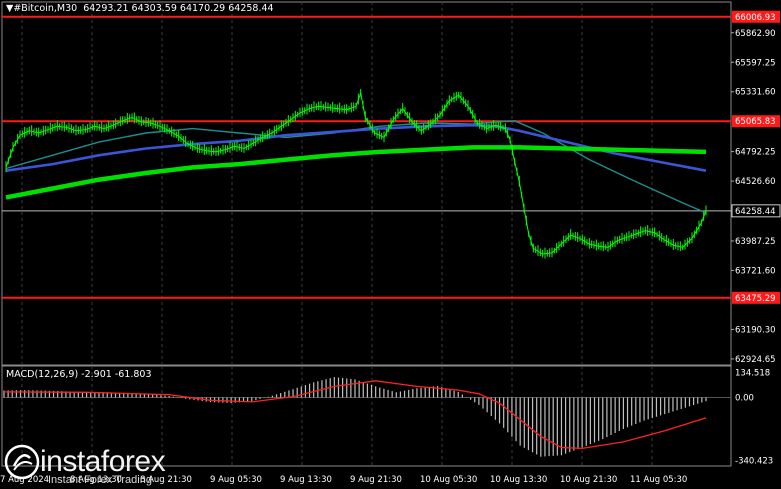 The image size is (781, 489). Describe the element at coordinates (45, 8) in the screenshot. I see `symbol-name: #Bitcoin,M30` at that location.